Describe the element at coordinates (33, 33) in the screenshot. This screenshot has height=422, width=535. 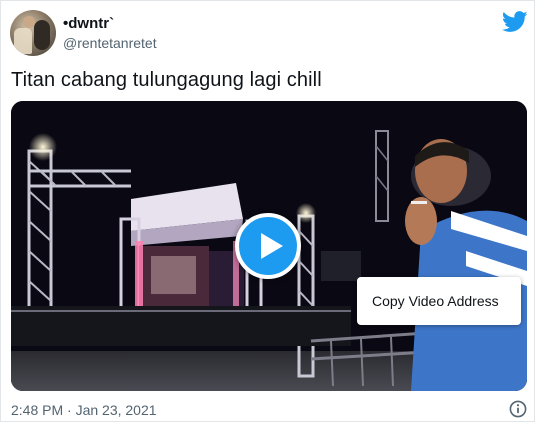
I see `avatar` at that location.